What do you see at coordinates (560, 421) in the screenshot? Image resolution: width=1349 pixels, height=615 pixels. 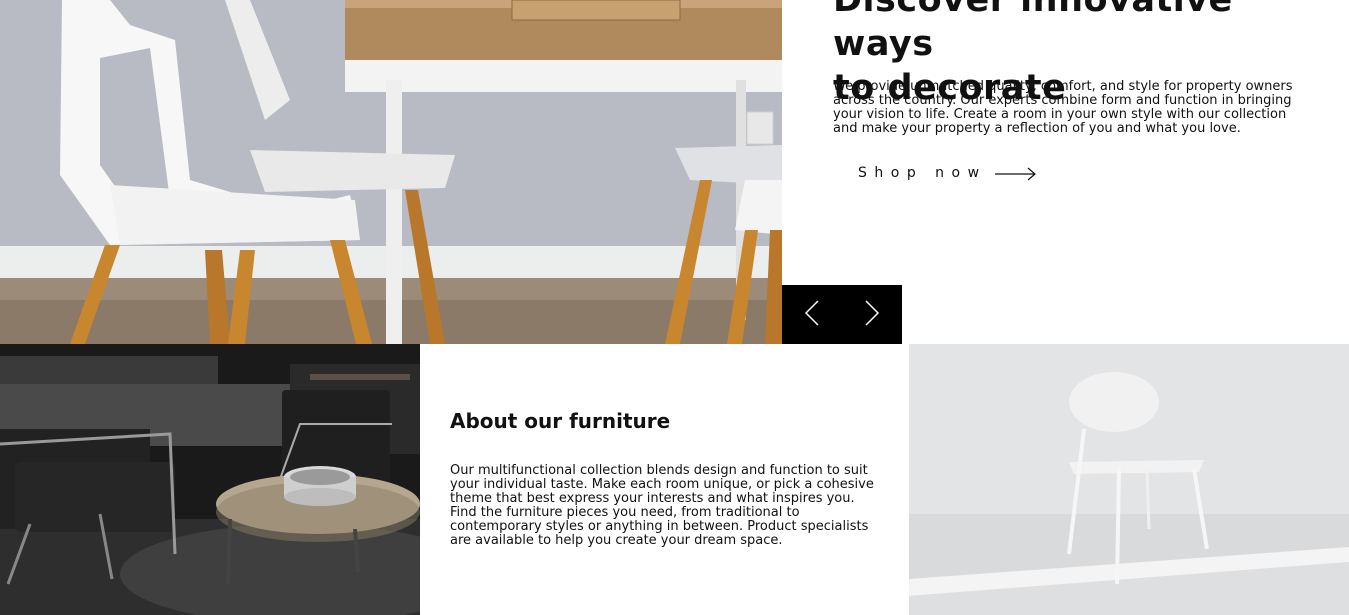 I see `about-title: About our furniture` at bounding box center [560, 421].